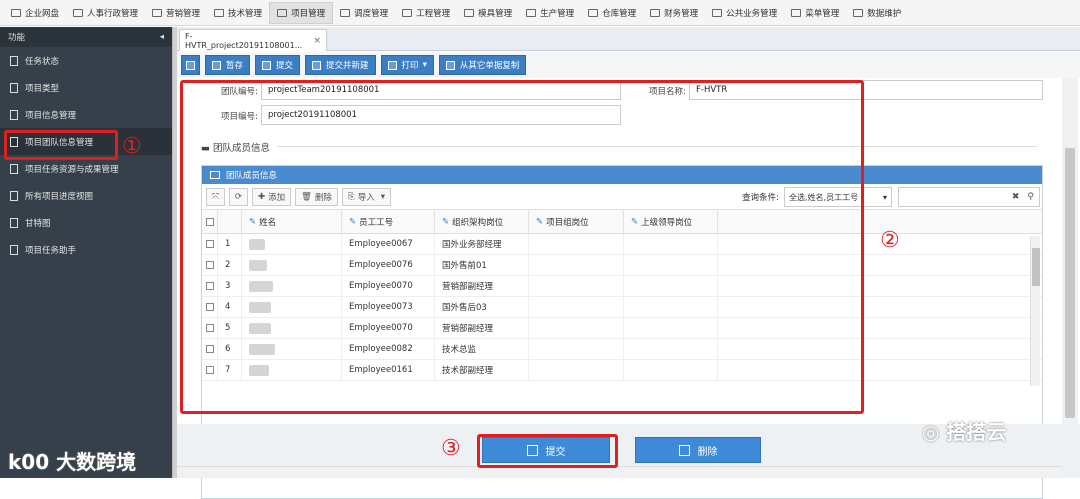  I want to click on copy-from-other-button: 从其它单据复制, so click(482, 65).